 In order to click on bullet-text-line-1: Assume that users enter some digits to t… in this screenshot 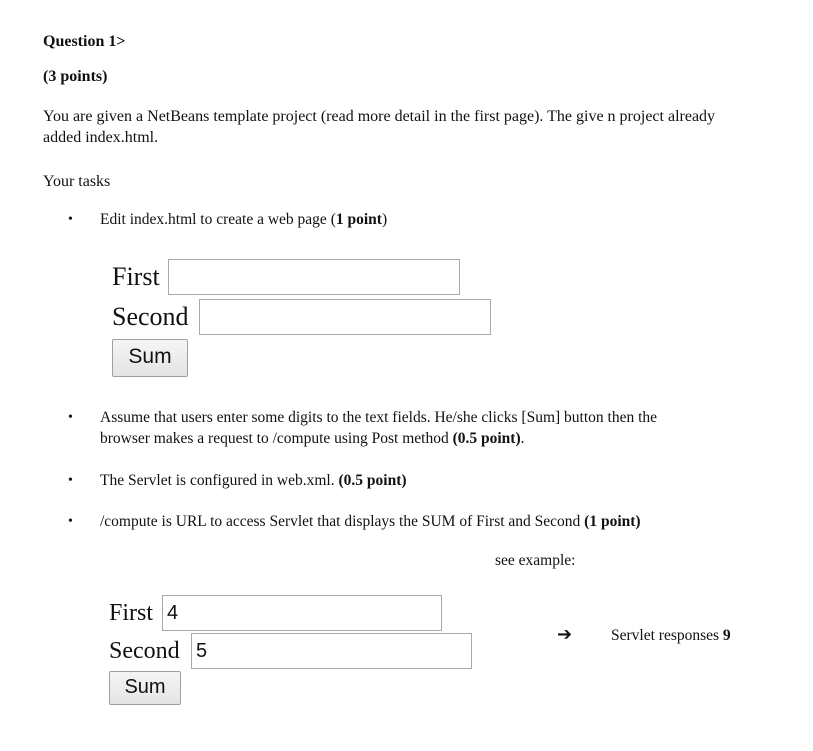, I will do `click(379, 417)`.